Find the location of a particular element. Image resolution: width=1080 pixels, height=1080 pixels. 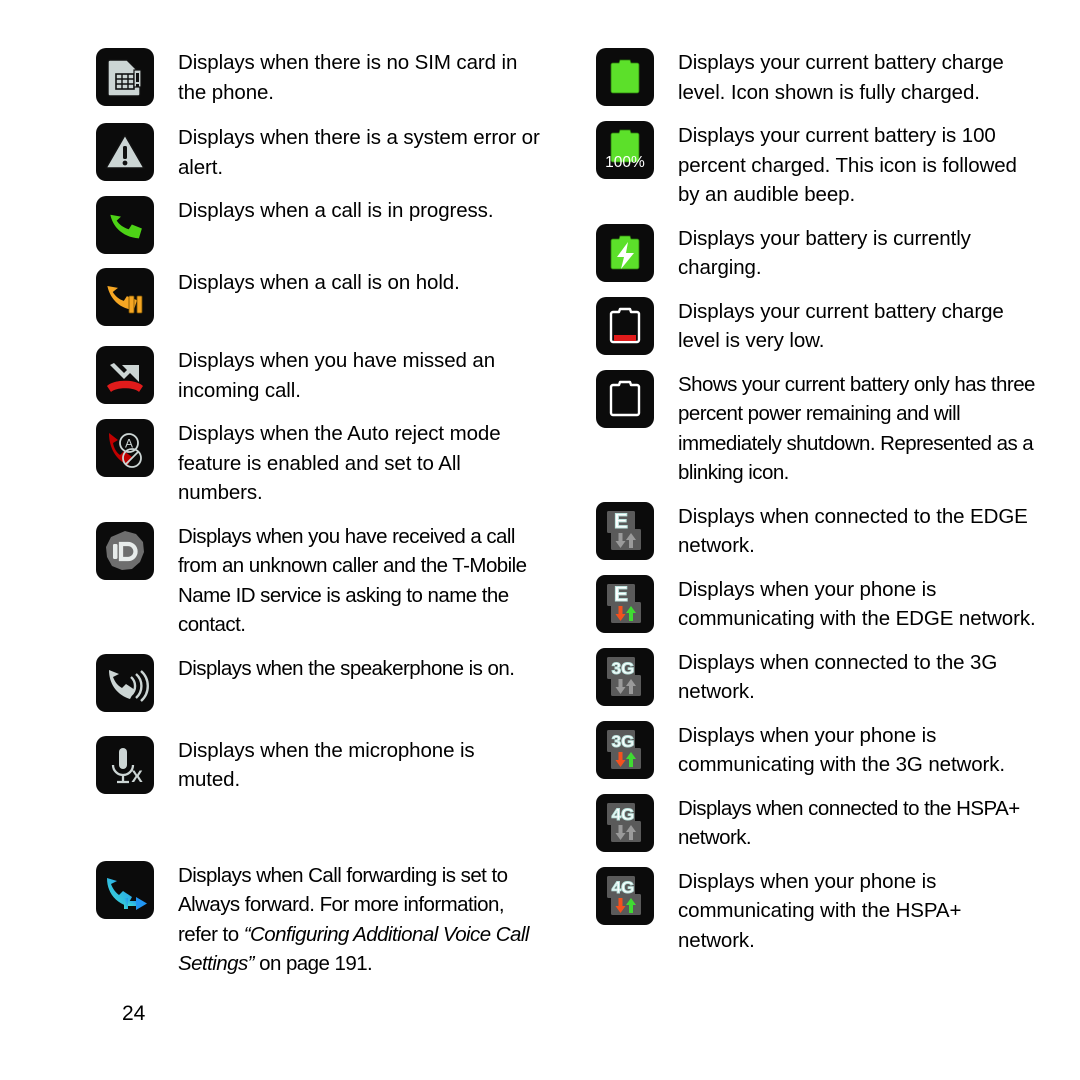

status-icon-row: Displays when a call is in progress. is located at coordinates (318, 225).